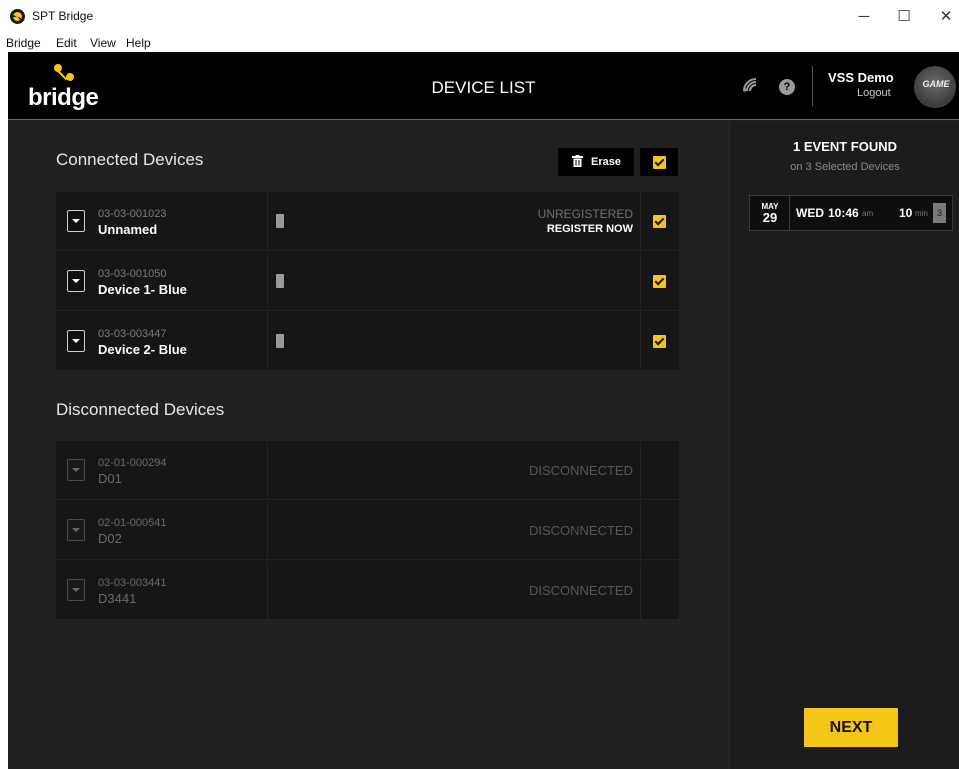 The height and width of the screenshot is (769, 959). Describe the element at coordinates (844, 146) in the screenshot. I see `events-found-label: 1 EVENT FOUND` at that location.